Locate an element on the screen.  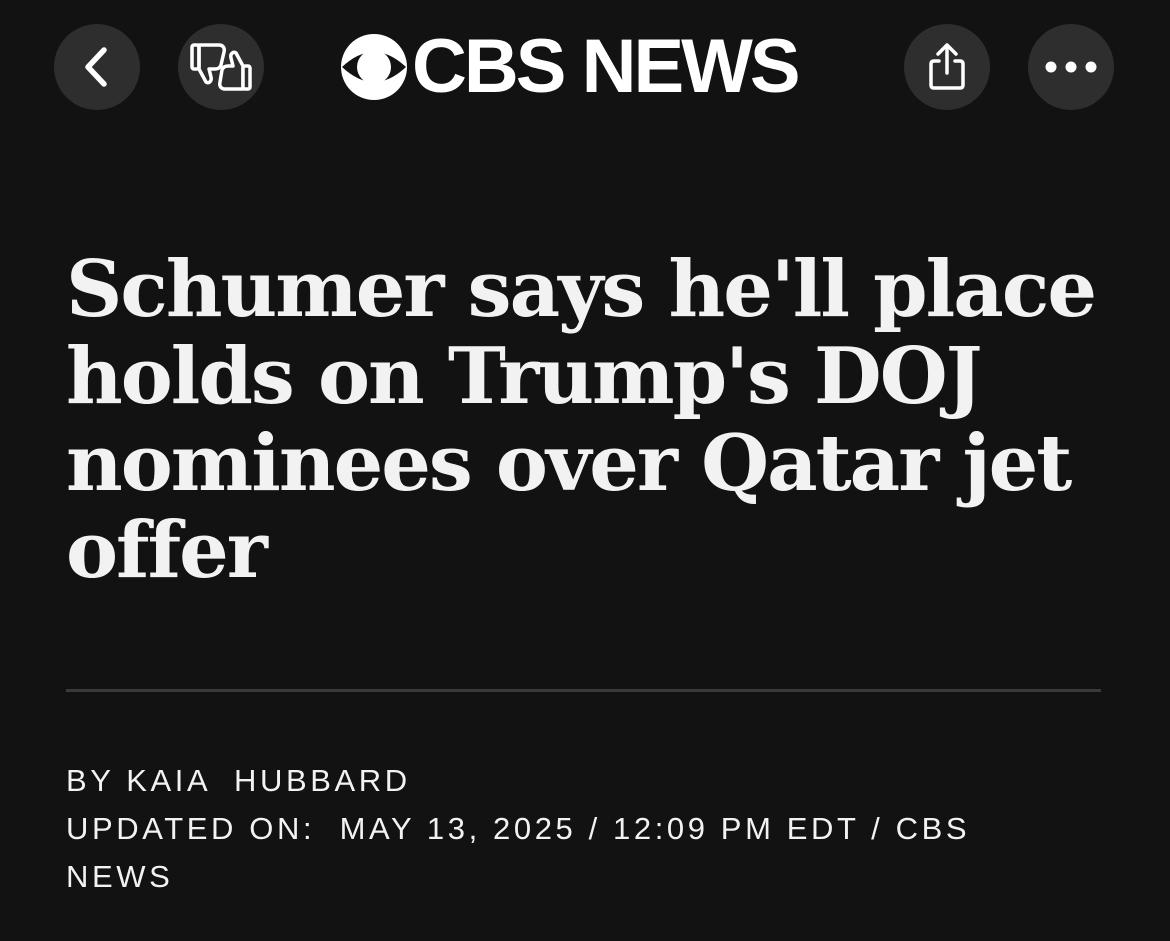
chevron-left-icon is located at coordinates (96, 67).